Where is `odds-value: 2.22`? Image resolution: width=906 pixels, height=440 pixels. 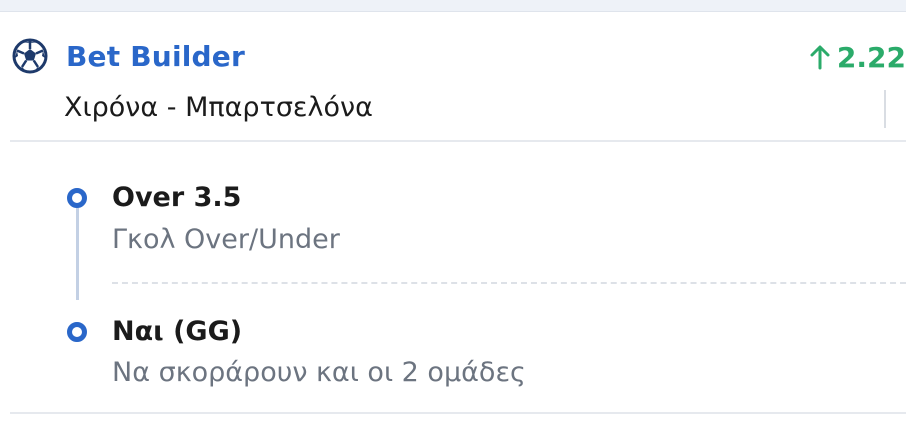
odds-value: 2.22 is located at coordinates (857, 57).